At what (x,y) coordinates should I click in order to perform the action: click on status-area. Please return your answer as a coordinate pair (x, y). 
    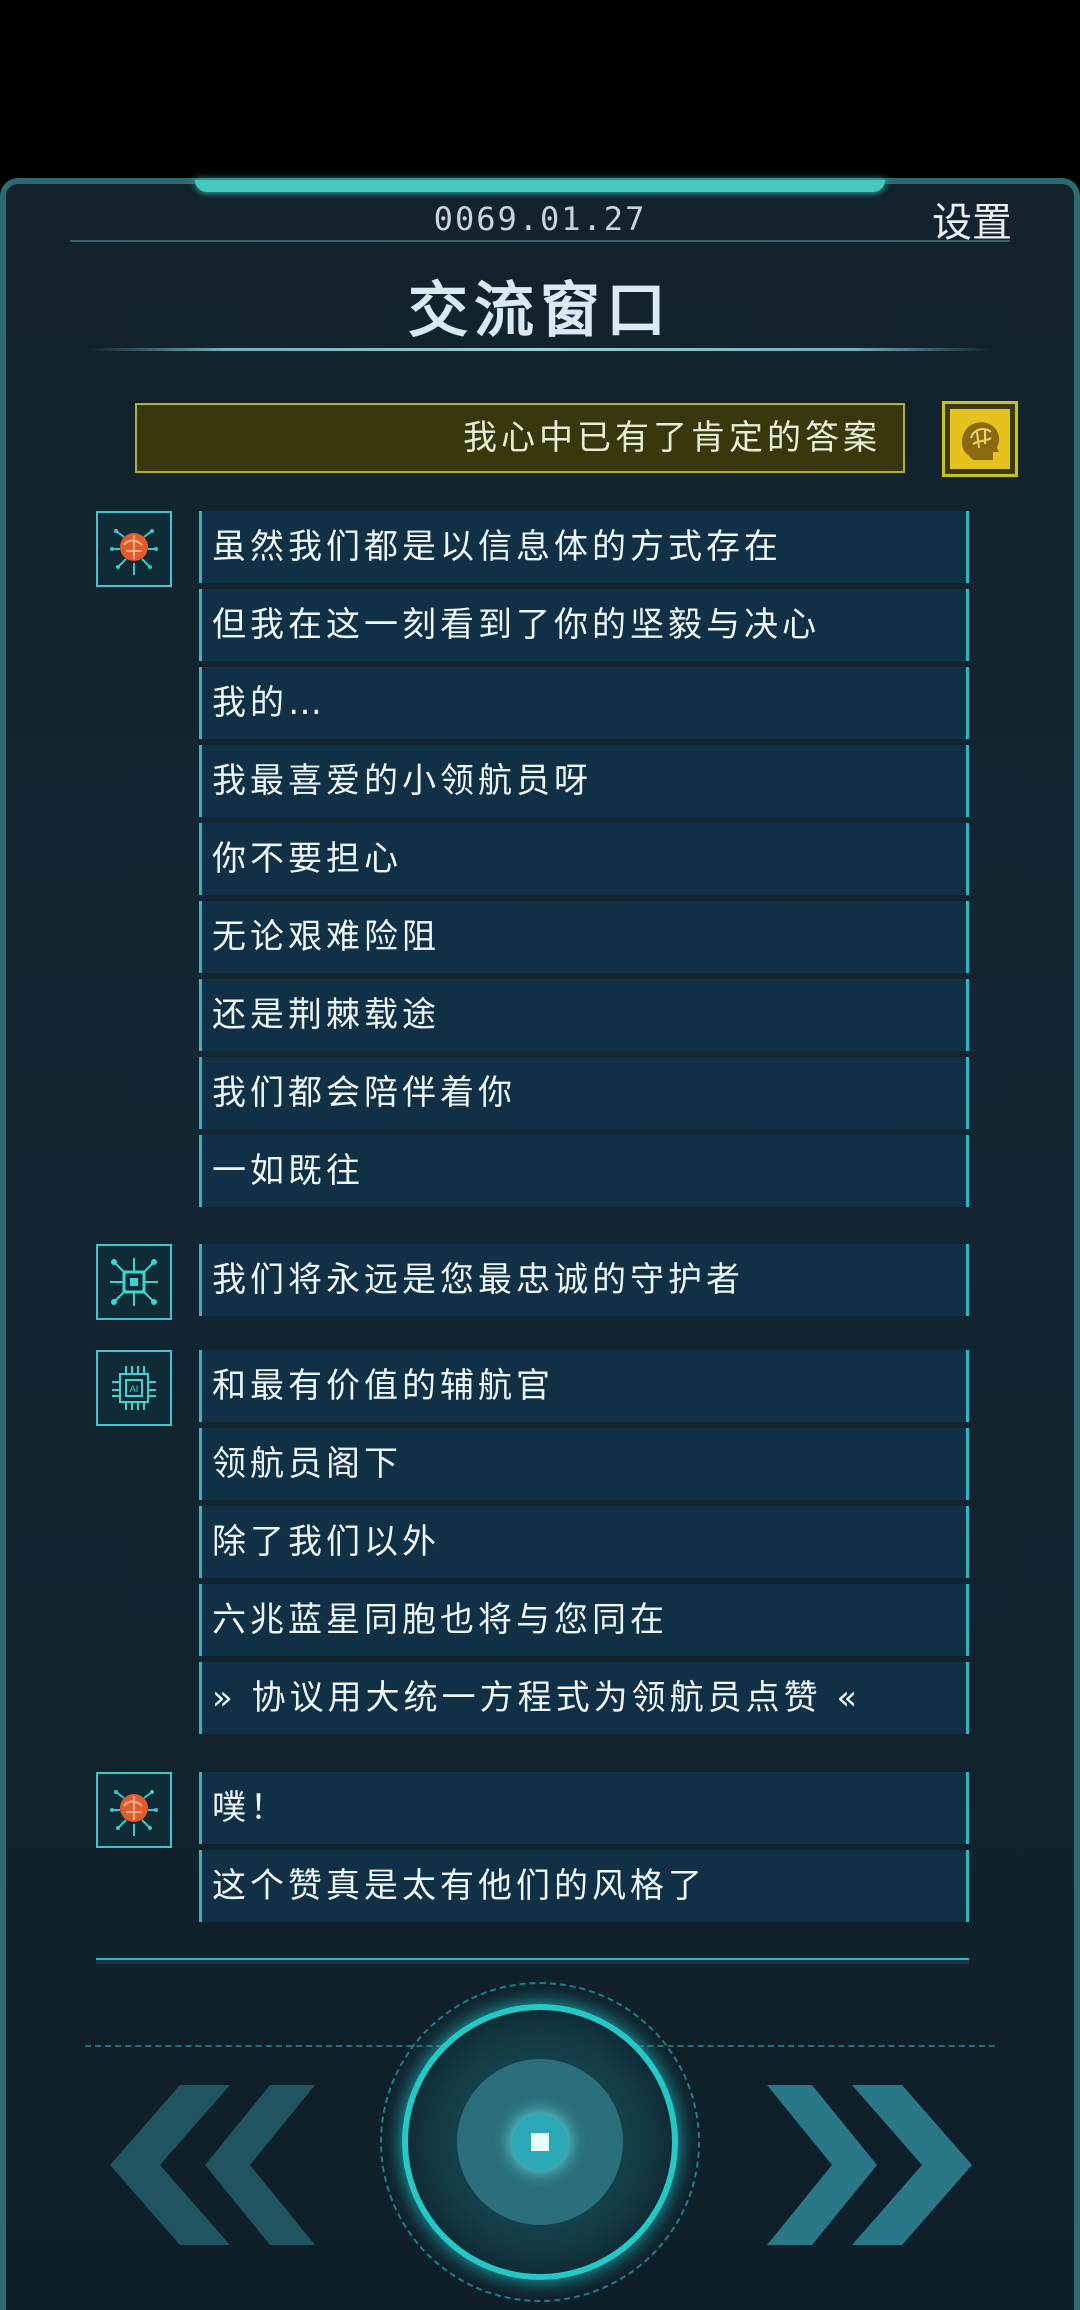
    Looking at the image, I should click on (540, 89).